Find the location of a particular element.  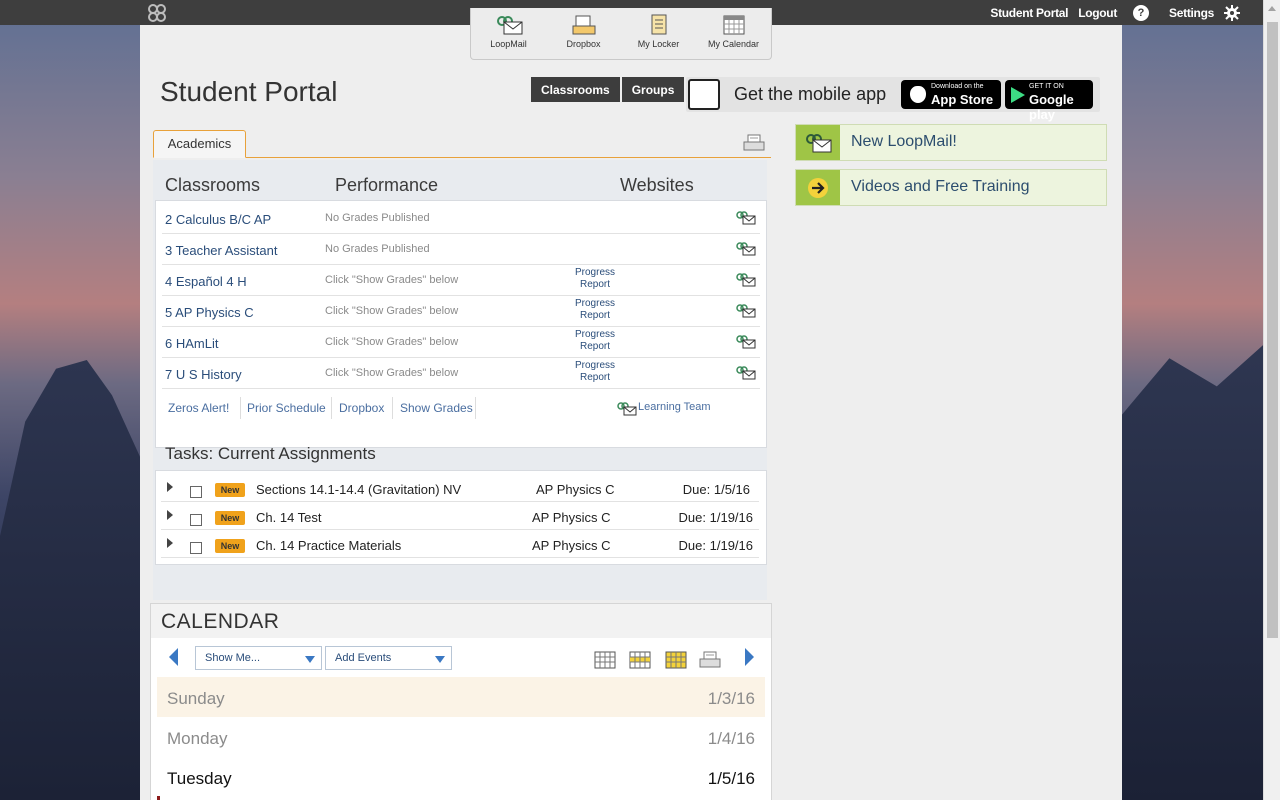

app-store-small: Download on the is located at coordinates (957, 86).